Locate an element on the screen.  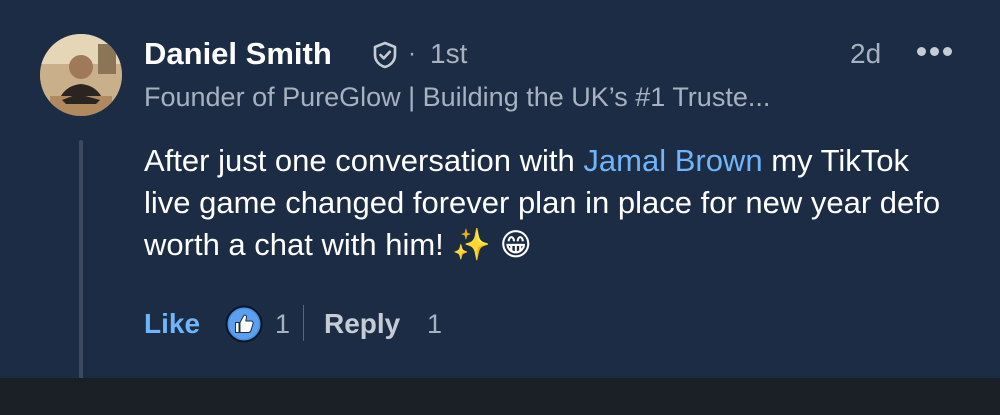
timestamp: 2d is located at coordinates (866, 53).